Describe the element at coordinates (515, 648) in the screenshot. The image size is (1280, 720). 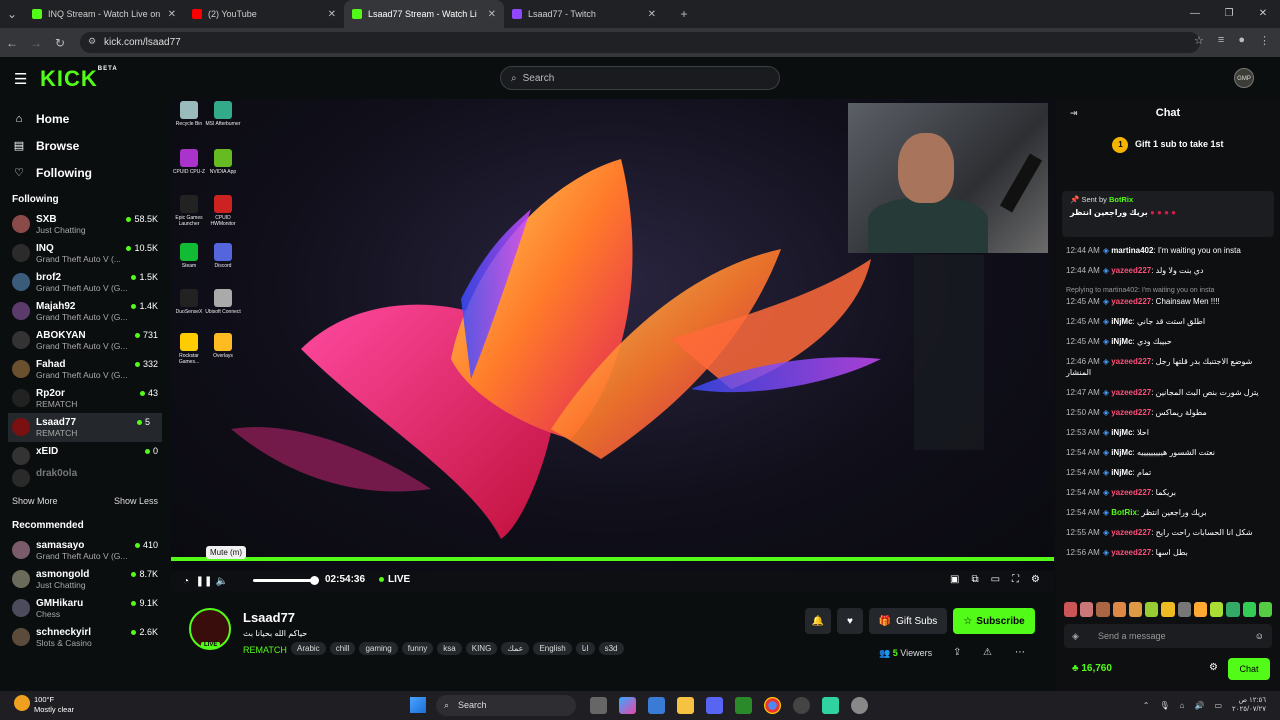
I see `stream-tag: عمك` at that location.